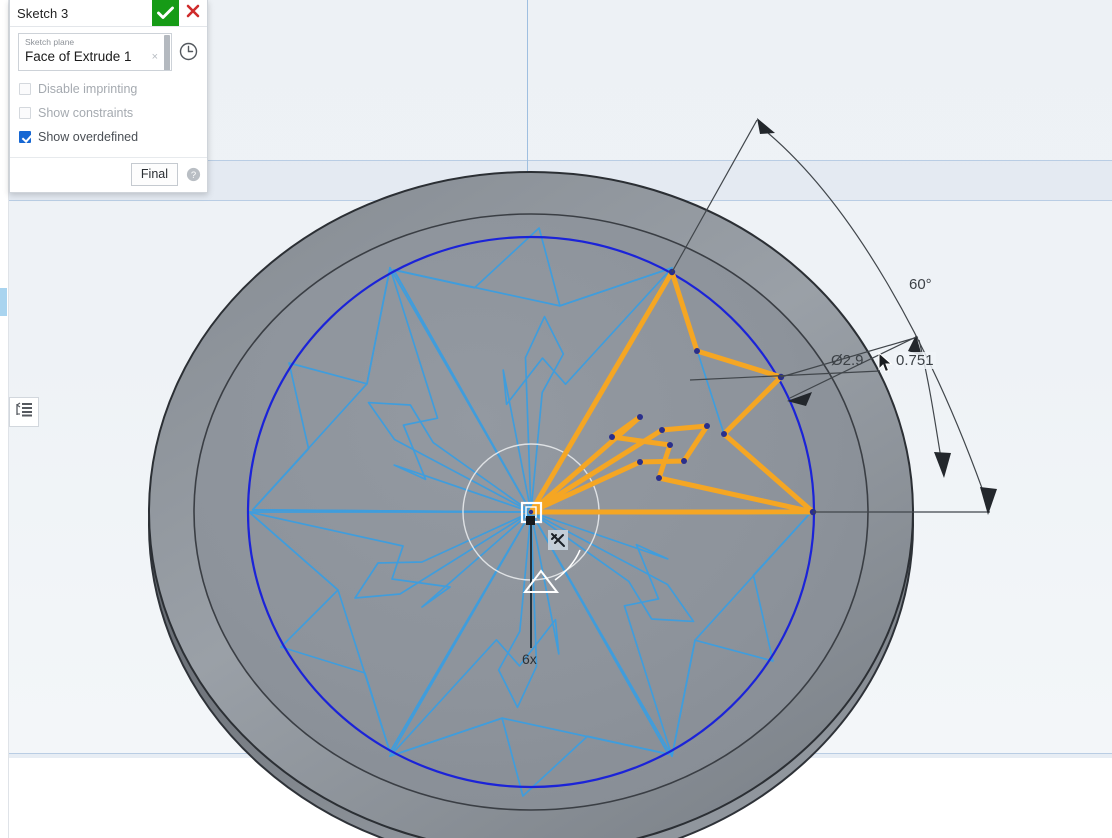  Describe the element at coordinates (43, 13) in the screenshot. I see `dialog-title: Sketch 3` at that location.